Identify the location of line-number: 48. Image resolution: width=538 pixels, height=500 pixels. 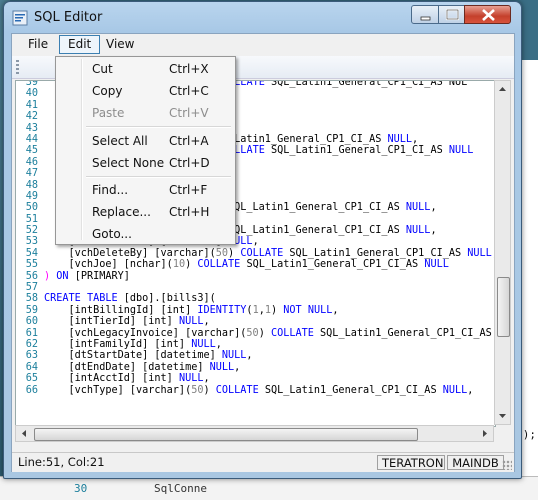
(31, 185).